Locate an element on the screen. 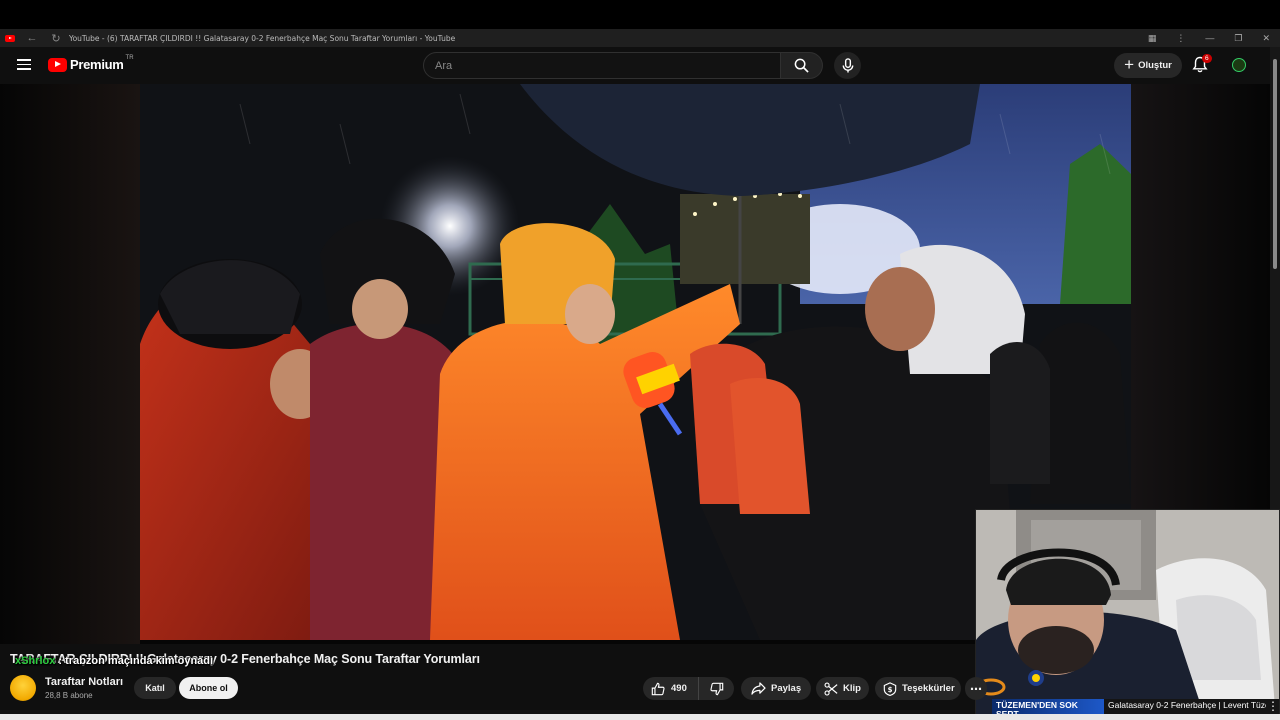  youtube-logo: Premium TR is located at coordinates (91, 63).